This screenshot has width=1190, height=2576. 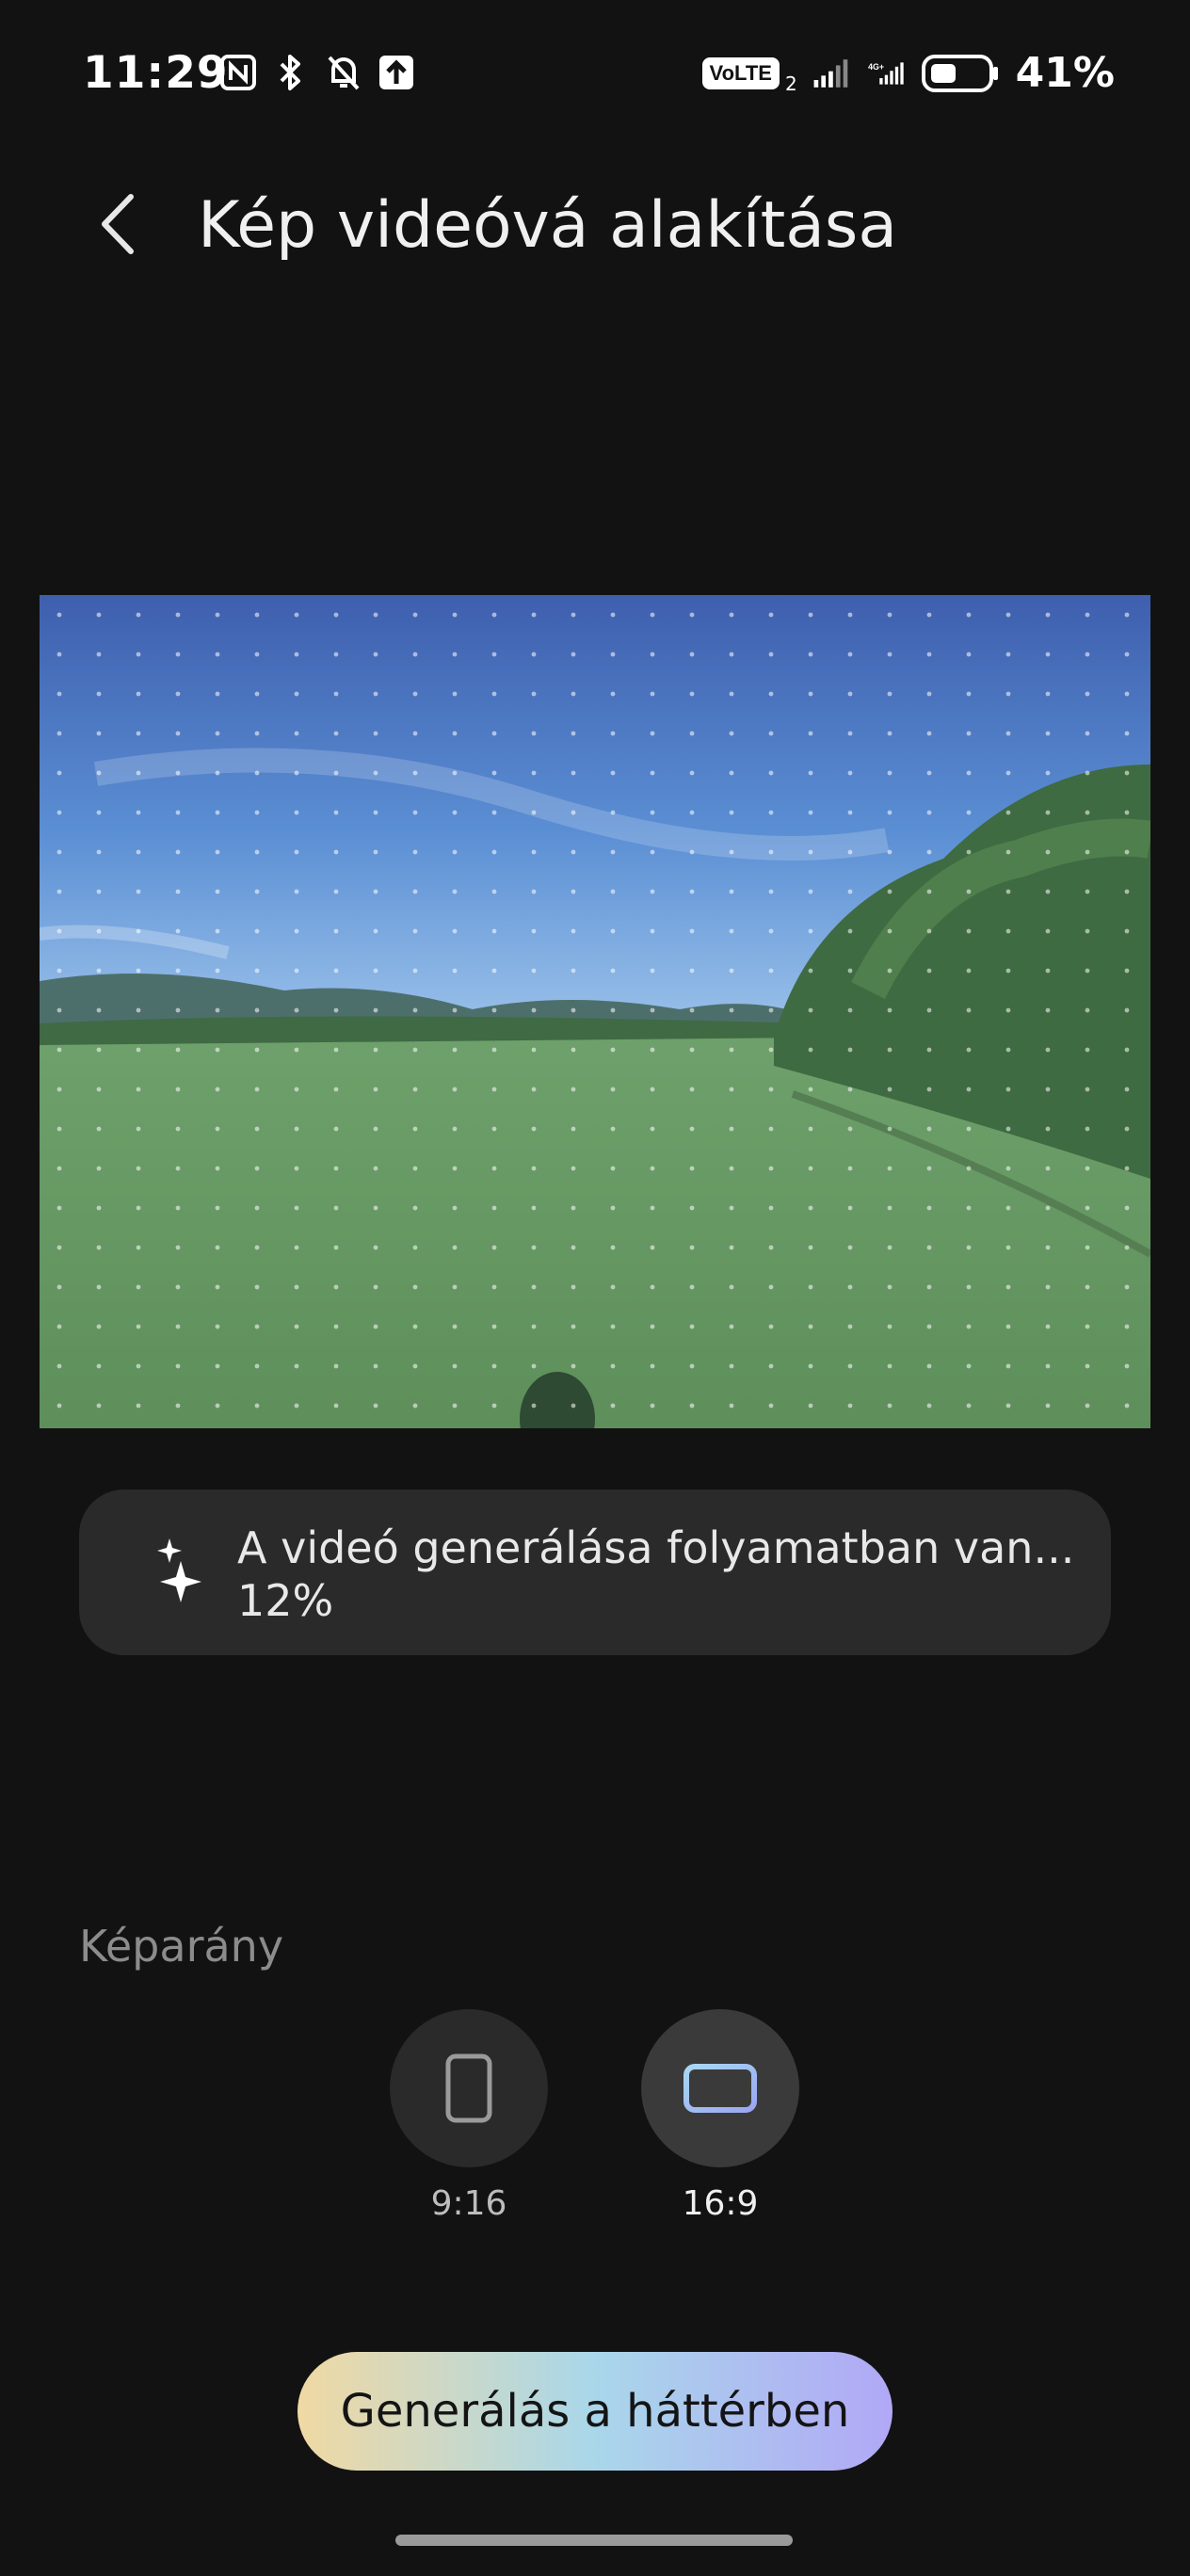 What do you see at coordinates (548, 225) in the screenshot?
I see `page-title: Kép videóvá alakítása` at bounding box center [548, 225].